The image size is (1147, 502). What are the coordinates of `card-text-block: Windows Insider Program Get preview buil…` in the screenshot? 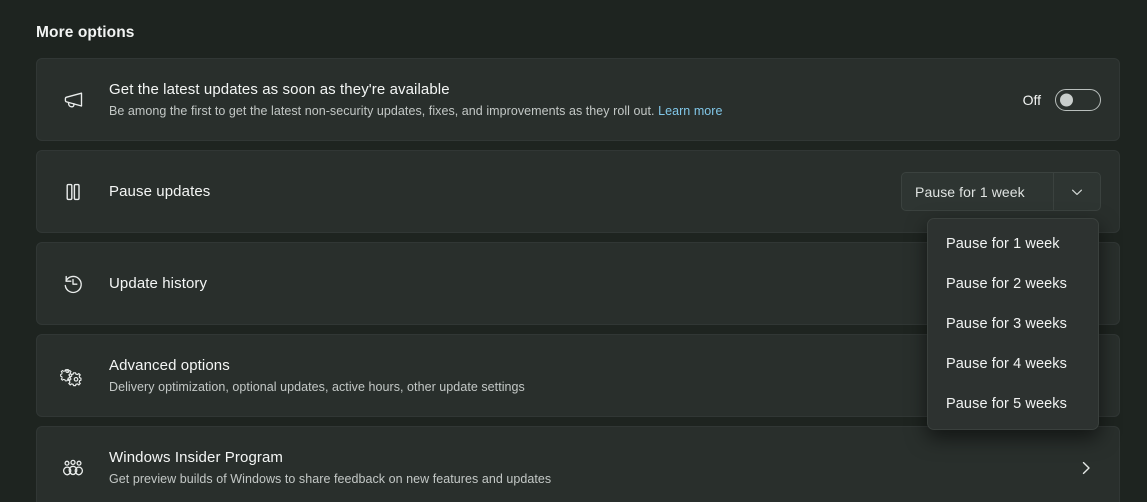 It's located at (590, 468).